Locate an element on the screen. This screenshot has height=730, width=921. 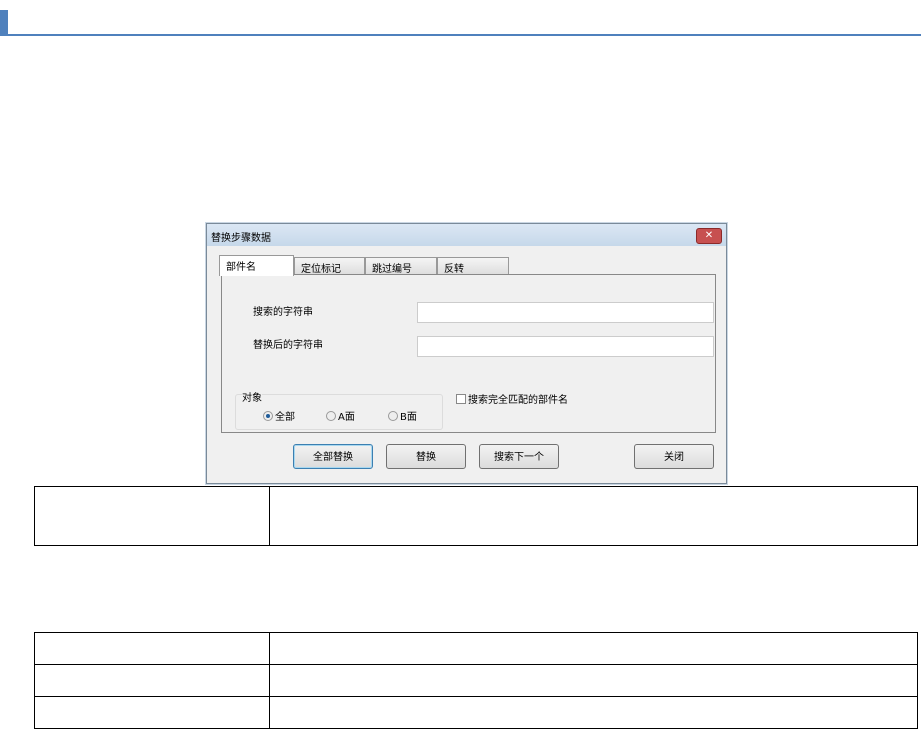
exact-match-label: 搜索完全匹配的部件名 is located at coordinates (518, 400).